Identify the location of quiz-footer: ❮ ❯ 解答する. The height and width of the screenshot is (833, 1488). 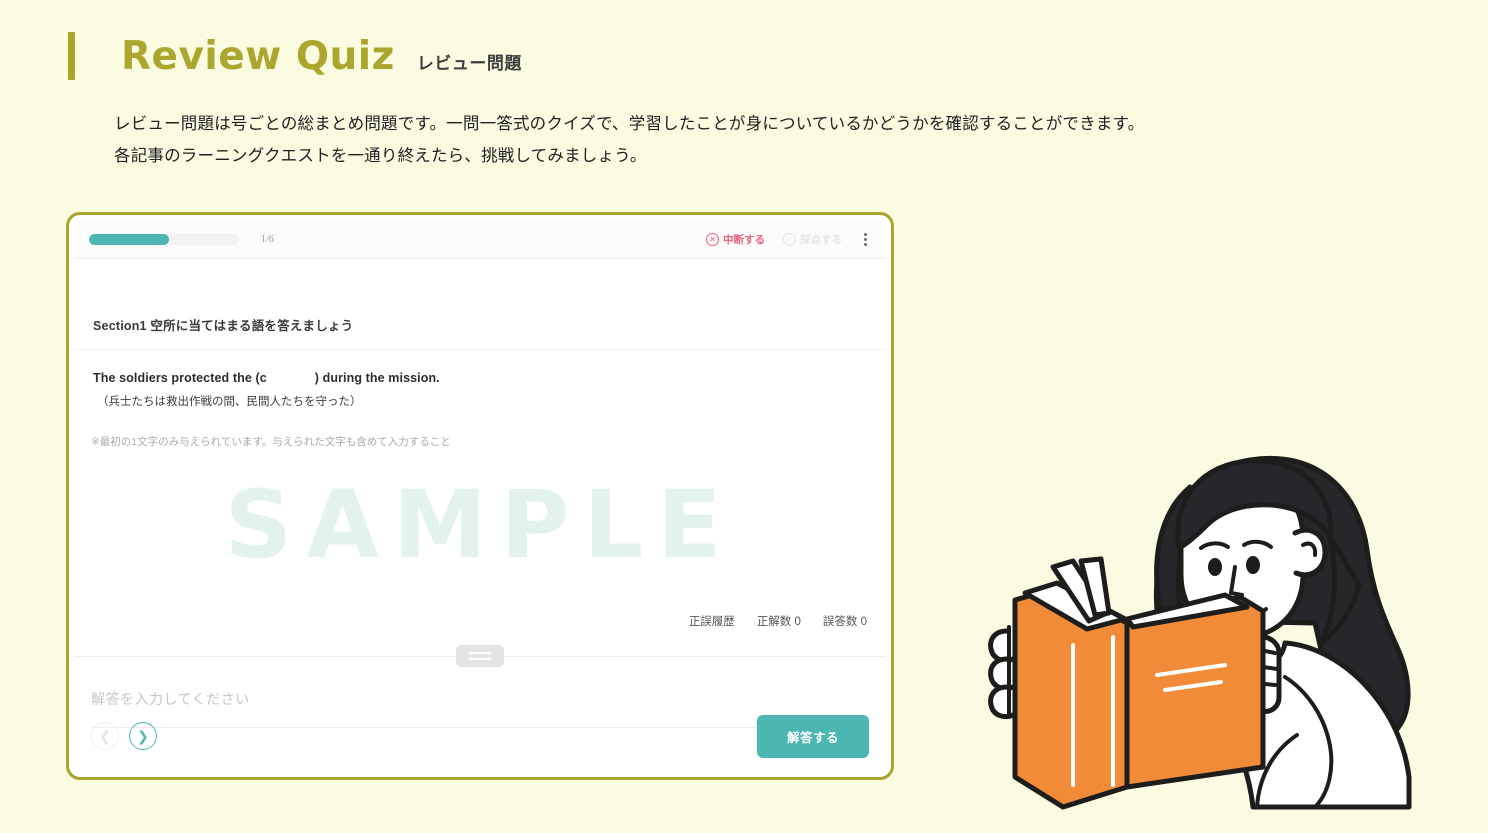
(480, 736).